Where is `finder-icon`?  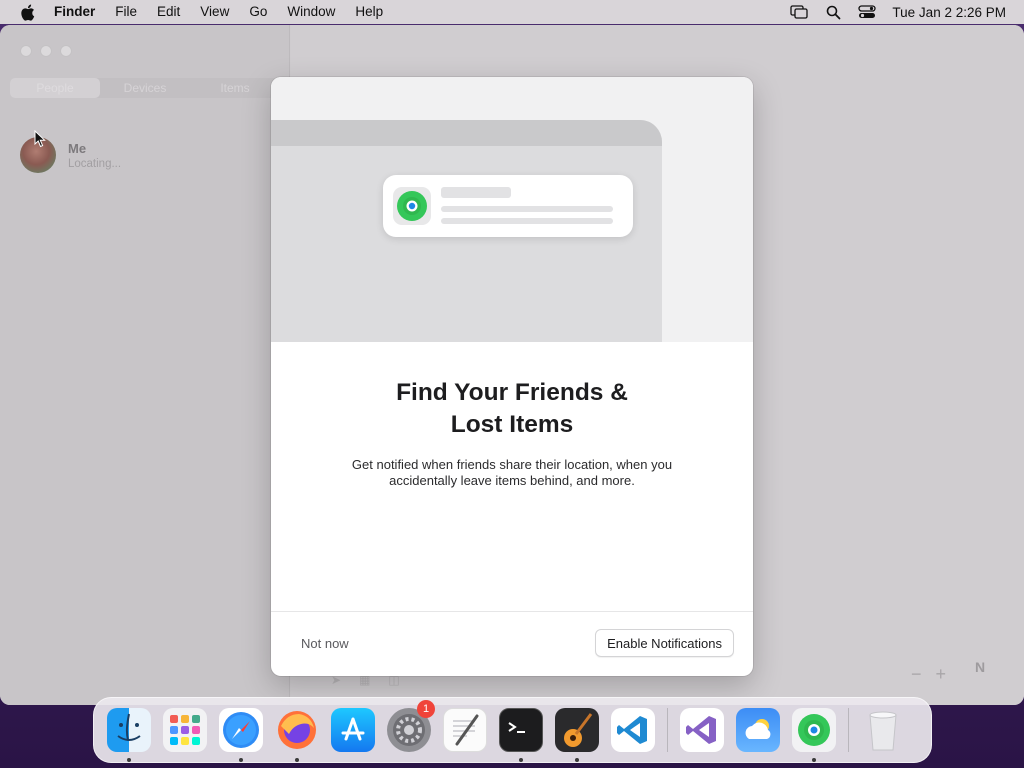
finder-icon is located at coordinates (129, 730).